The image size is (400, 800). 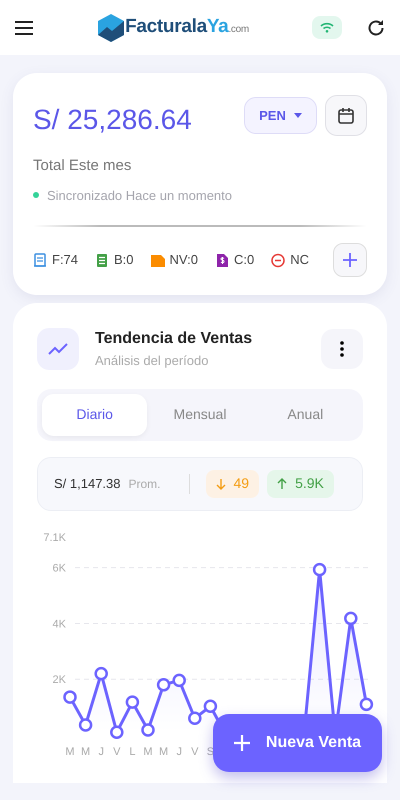 I want to click on new-sale-button: Nueva Venta, so click(x=297, y=743).